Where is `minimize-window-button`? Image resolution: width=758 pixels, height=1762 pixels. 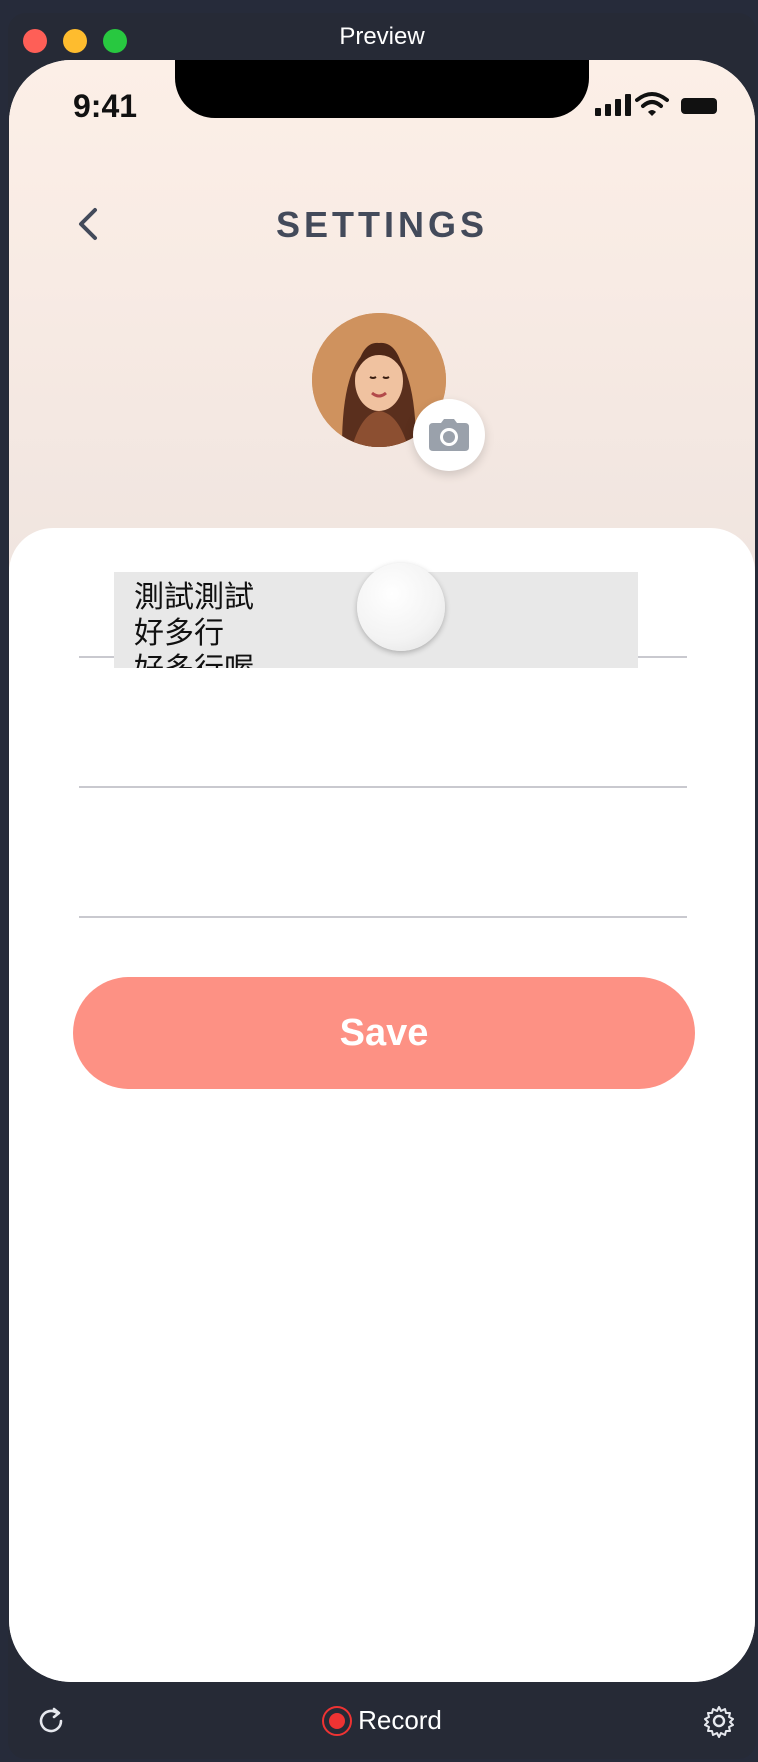 minimize-window-button is located at coordinates (75, 41).